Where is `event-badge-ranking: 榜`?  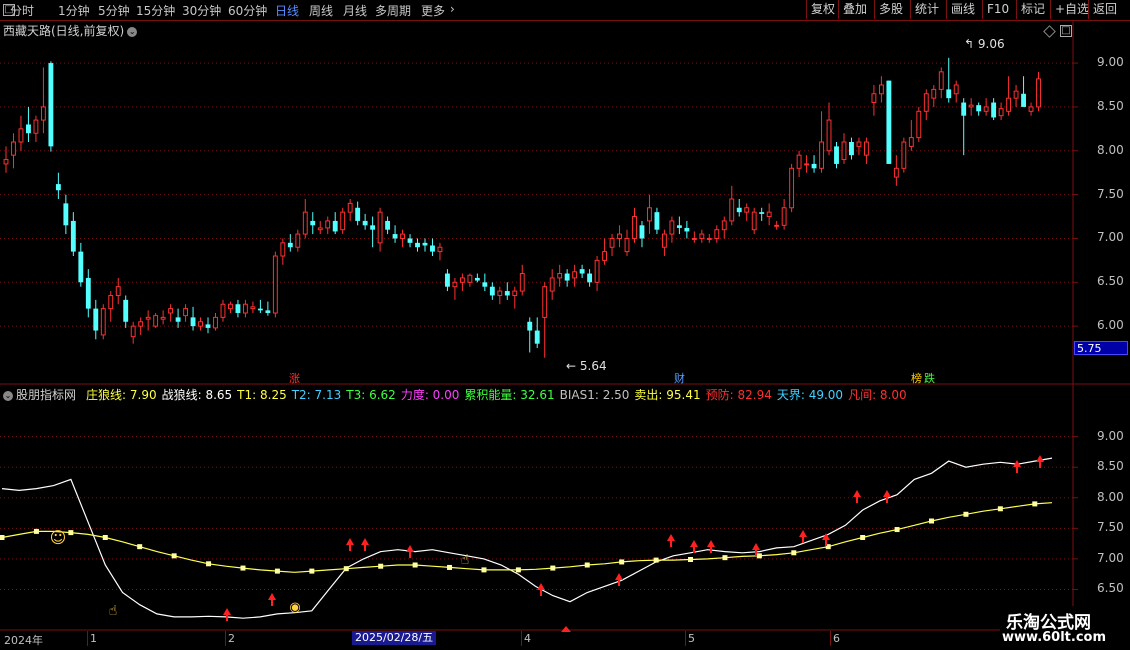
event-badge-ranking: 榜 is located at coordinates (916, 378).